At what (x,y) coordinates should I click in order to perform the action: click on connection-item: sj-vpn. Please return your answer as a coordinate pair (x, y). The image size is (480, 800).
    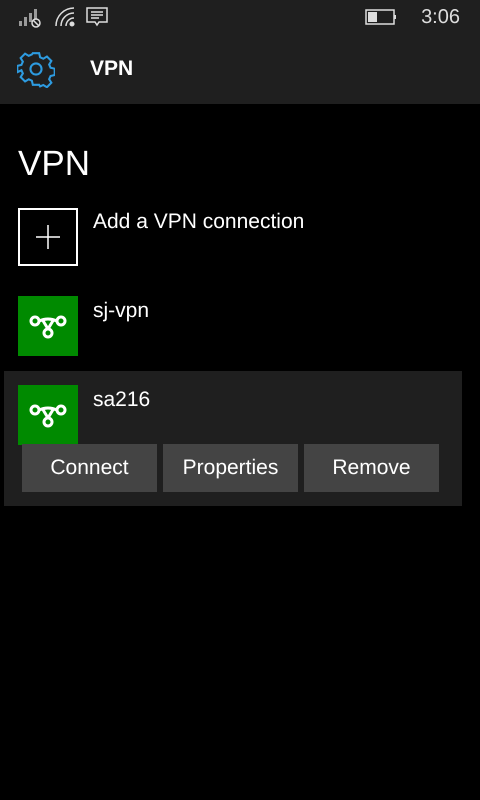
    Looking at the image, I should click on (240, 326).